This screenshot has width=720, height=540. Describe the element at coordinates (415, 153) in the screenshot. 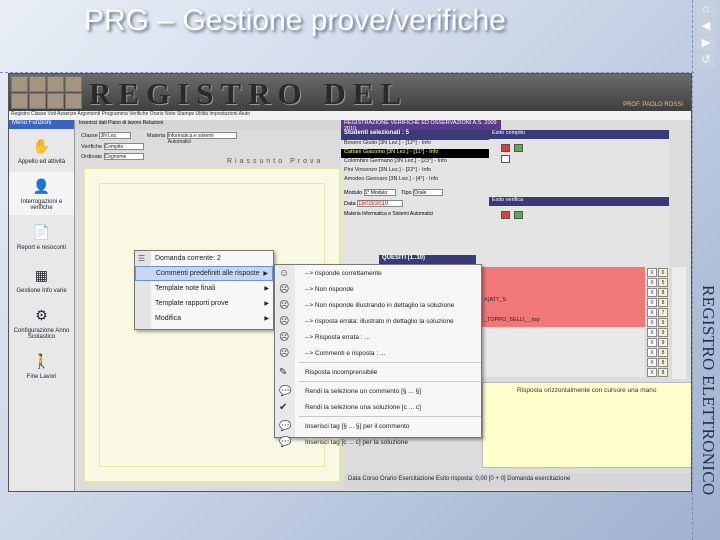

I see `student-row: Cattani Giacomo [3N Lez.] - [11°] - Info` at that location.